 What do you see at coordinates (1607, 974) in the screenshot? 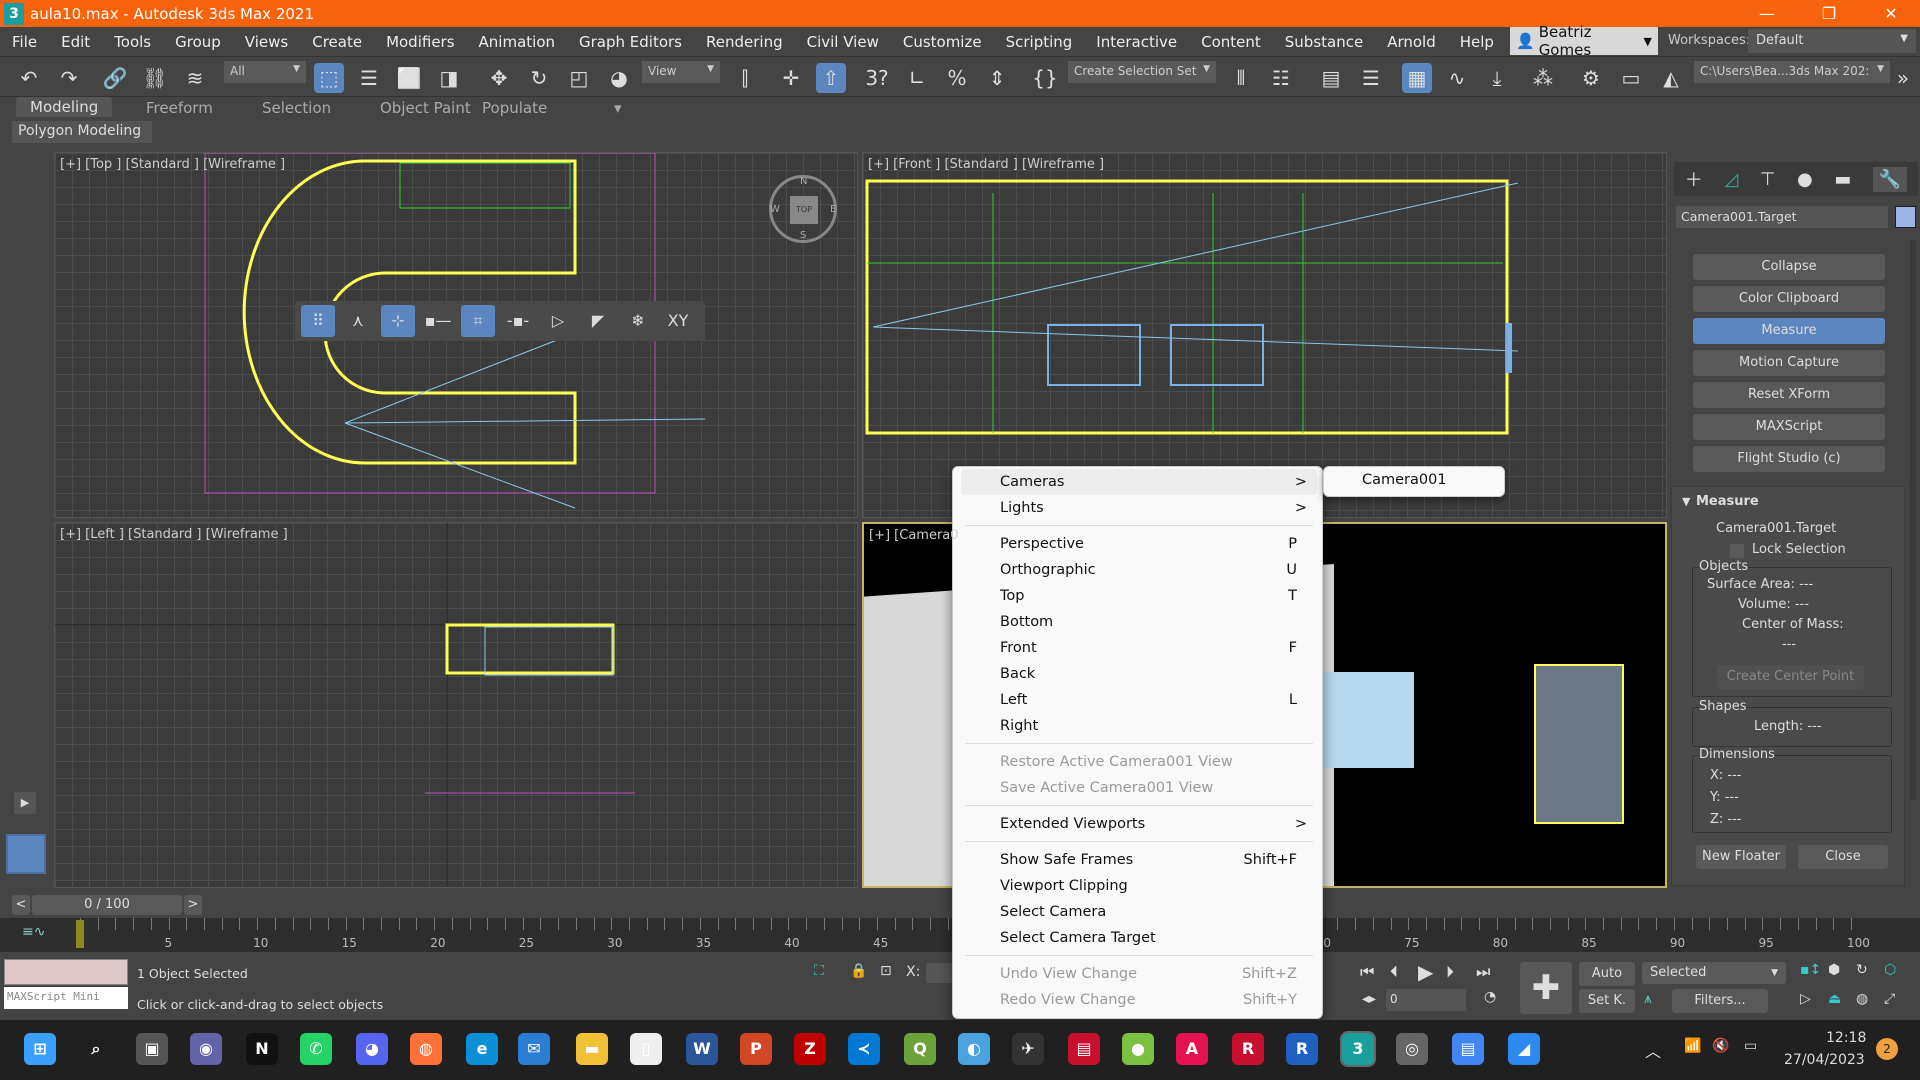
I see `auto-key-button: Auto` at bounding box center [1607, 974].